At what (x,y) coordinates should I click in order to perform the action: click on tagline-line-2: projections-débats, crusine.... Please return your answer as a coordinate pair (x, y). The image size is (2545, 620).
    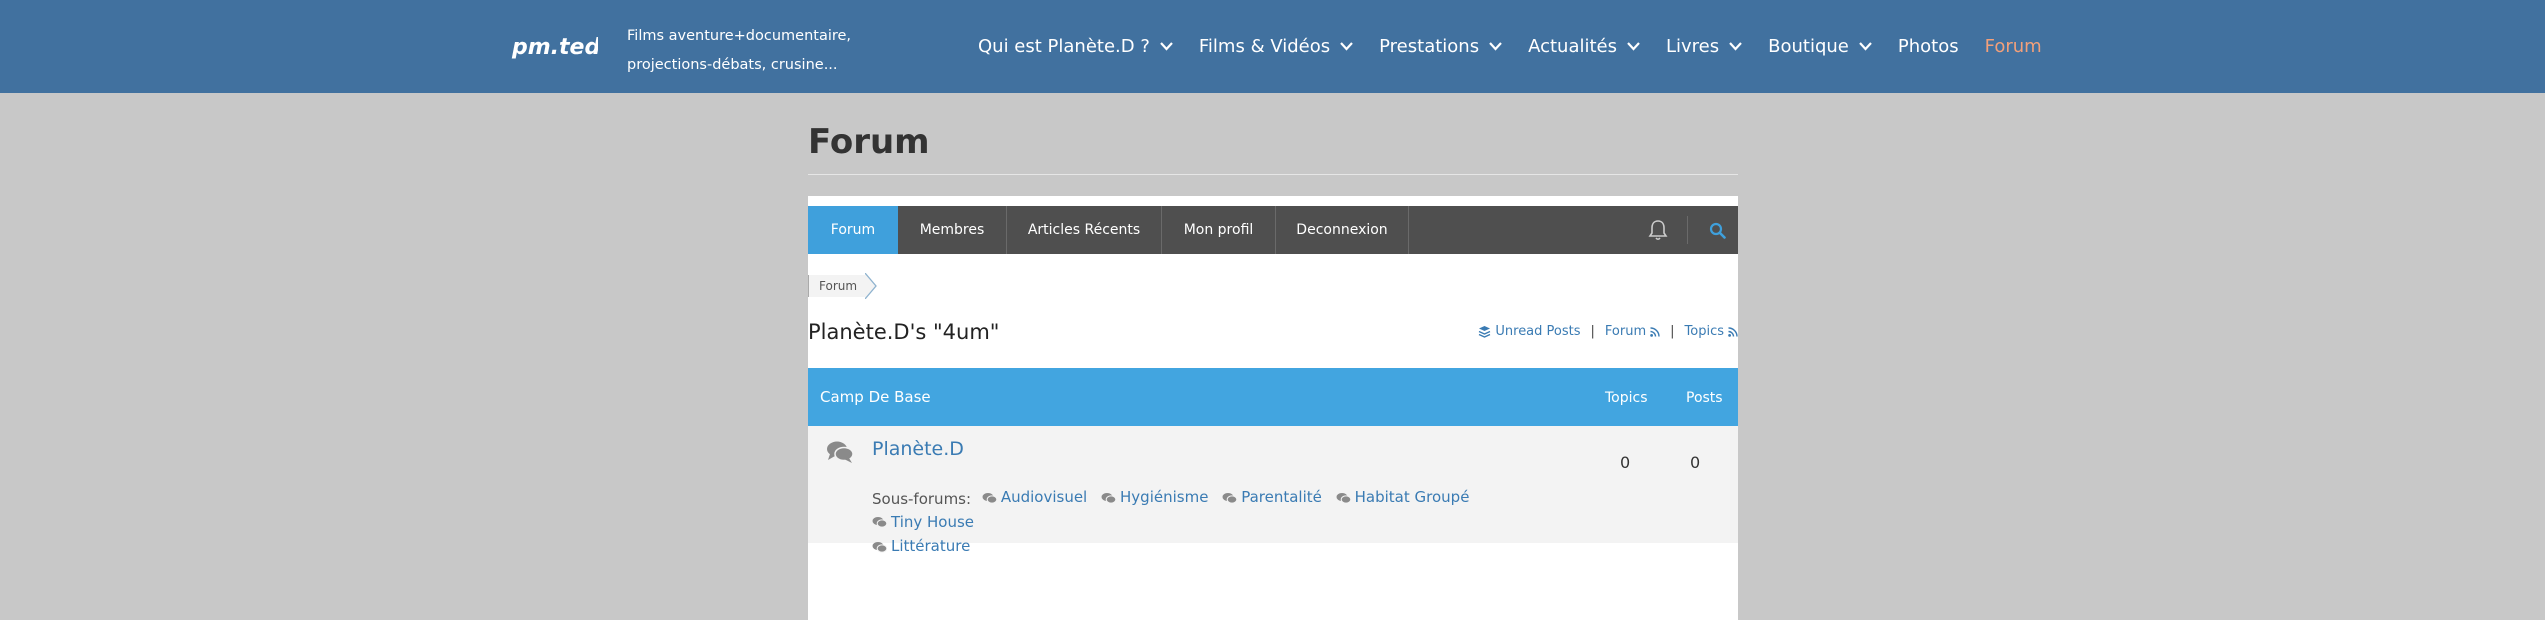
    Looking at the image, I should click on (732, 65).